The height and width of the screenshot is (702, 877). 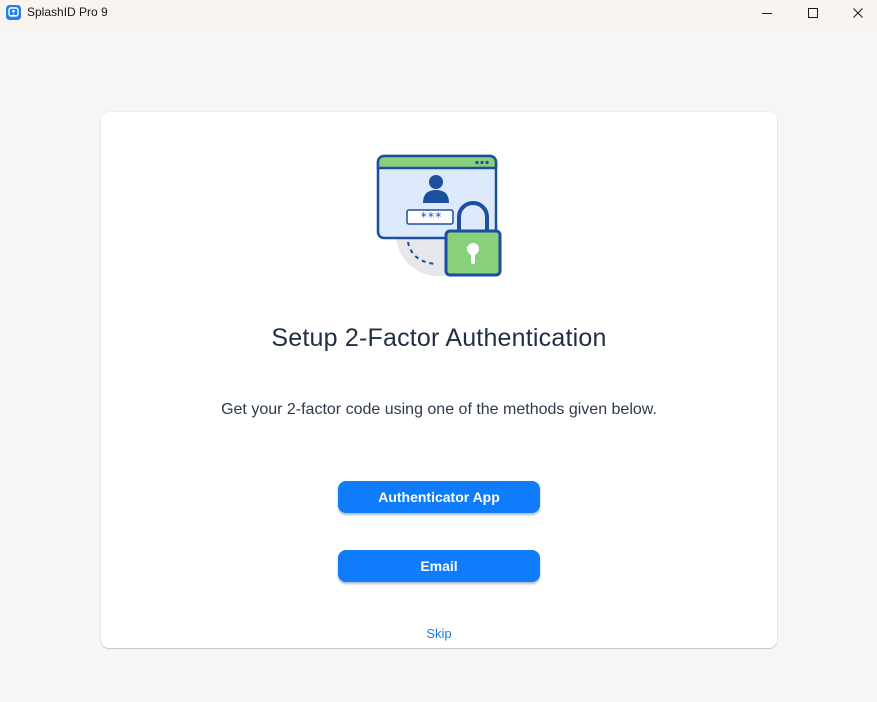 What do you see at coordinates (67, 12) in the screenshot?
I see `window-title: SplashID Pro 9` at bounding box center [67, 12].